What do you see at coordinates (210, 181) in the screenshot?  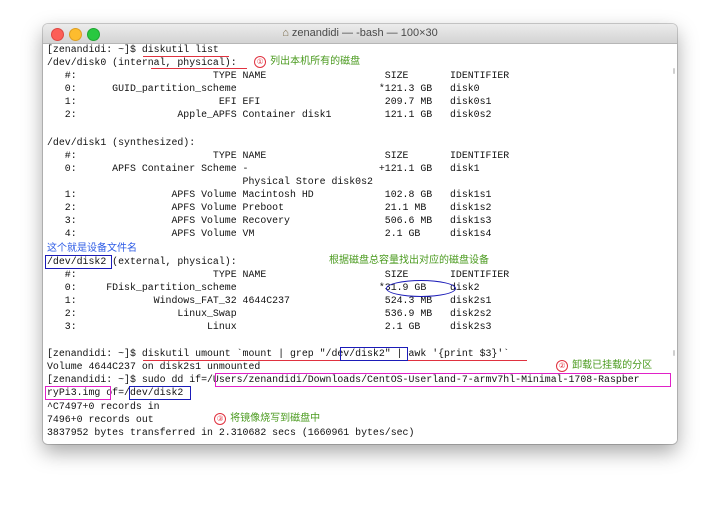 I see `terminal-line: Physical Store disk0s2` at bounding box center [210, 181].